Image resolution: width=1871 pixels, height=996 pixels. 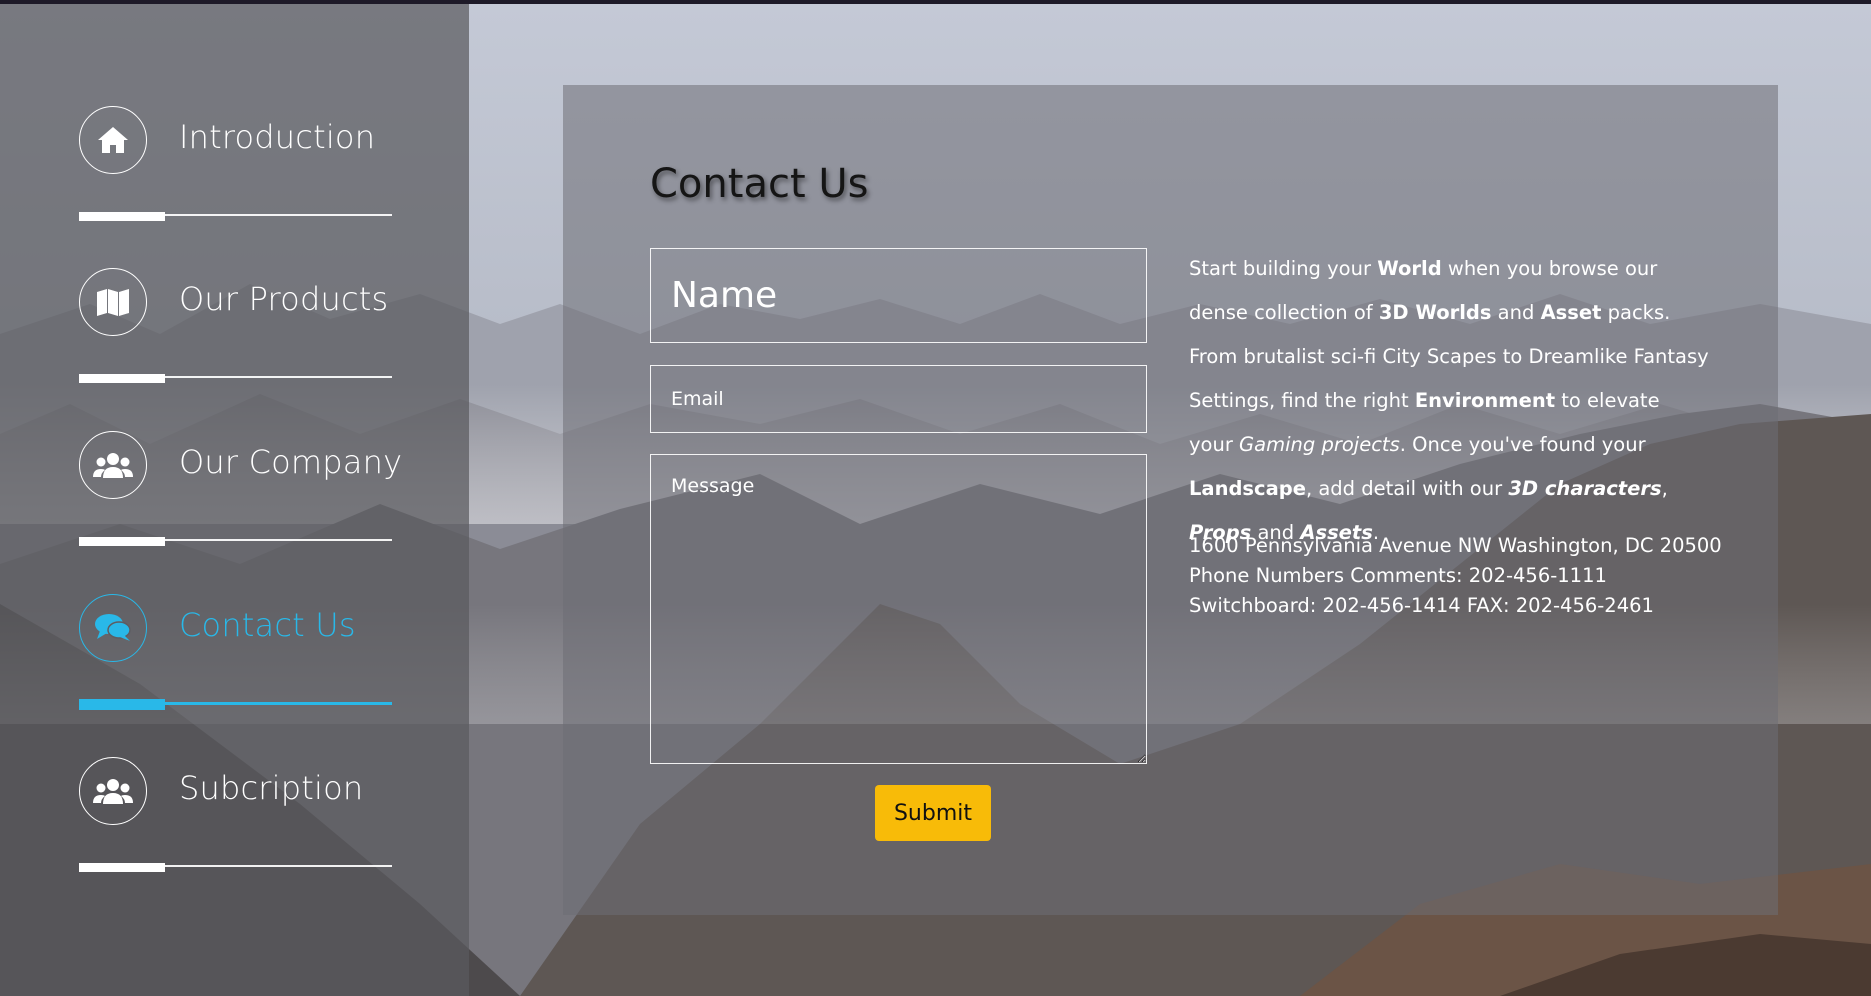 What do you see at coordinates (1485, 400) in the screenshot?
I see `info-bold: Environment` at bounding box center [1485, 400].